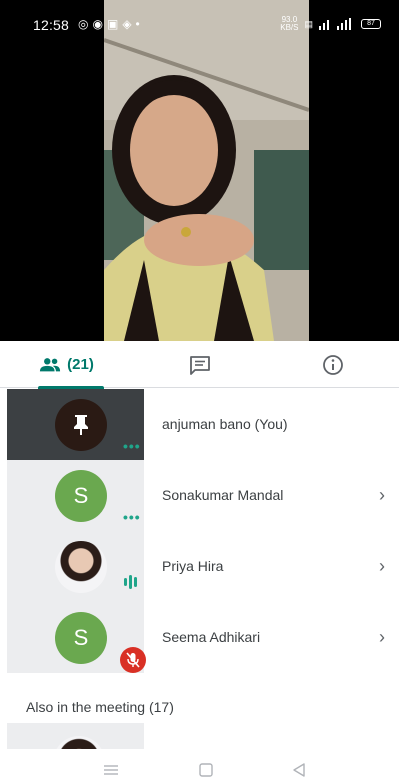 Image resolution: width=399 pixels, height=783 pixels. I want to click on tab-chat, so click(199, 364).